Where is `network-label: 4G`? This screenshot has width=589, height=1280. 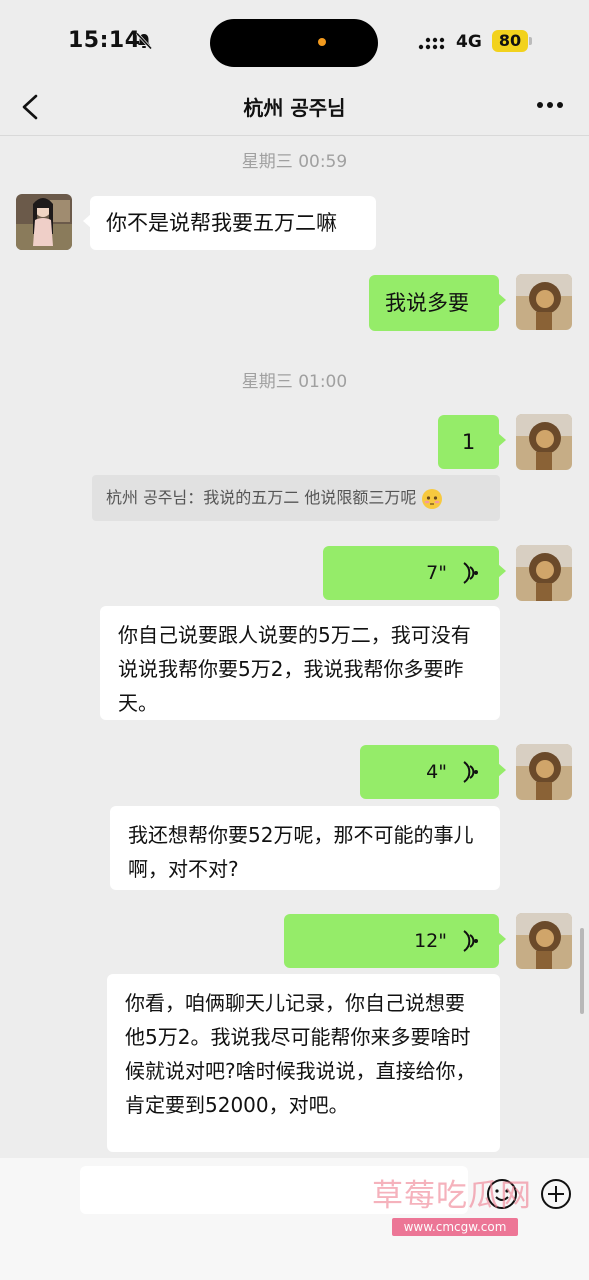
network-label: 4G is located at coordinates (469, 42).